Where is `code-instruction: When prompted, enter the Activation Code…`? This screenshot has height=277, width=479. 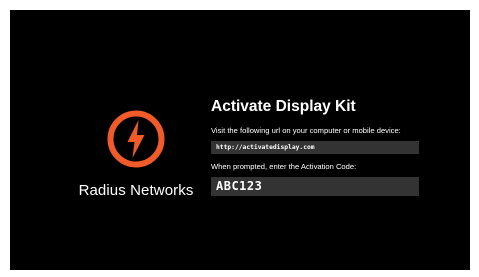
code-instruction: When prompted, enter the Activation Code… is located at coordinates (284, 166).